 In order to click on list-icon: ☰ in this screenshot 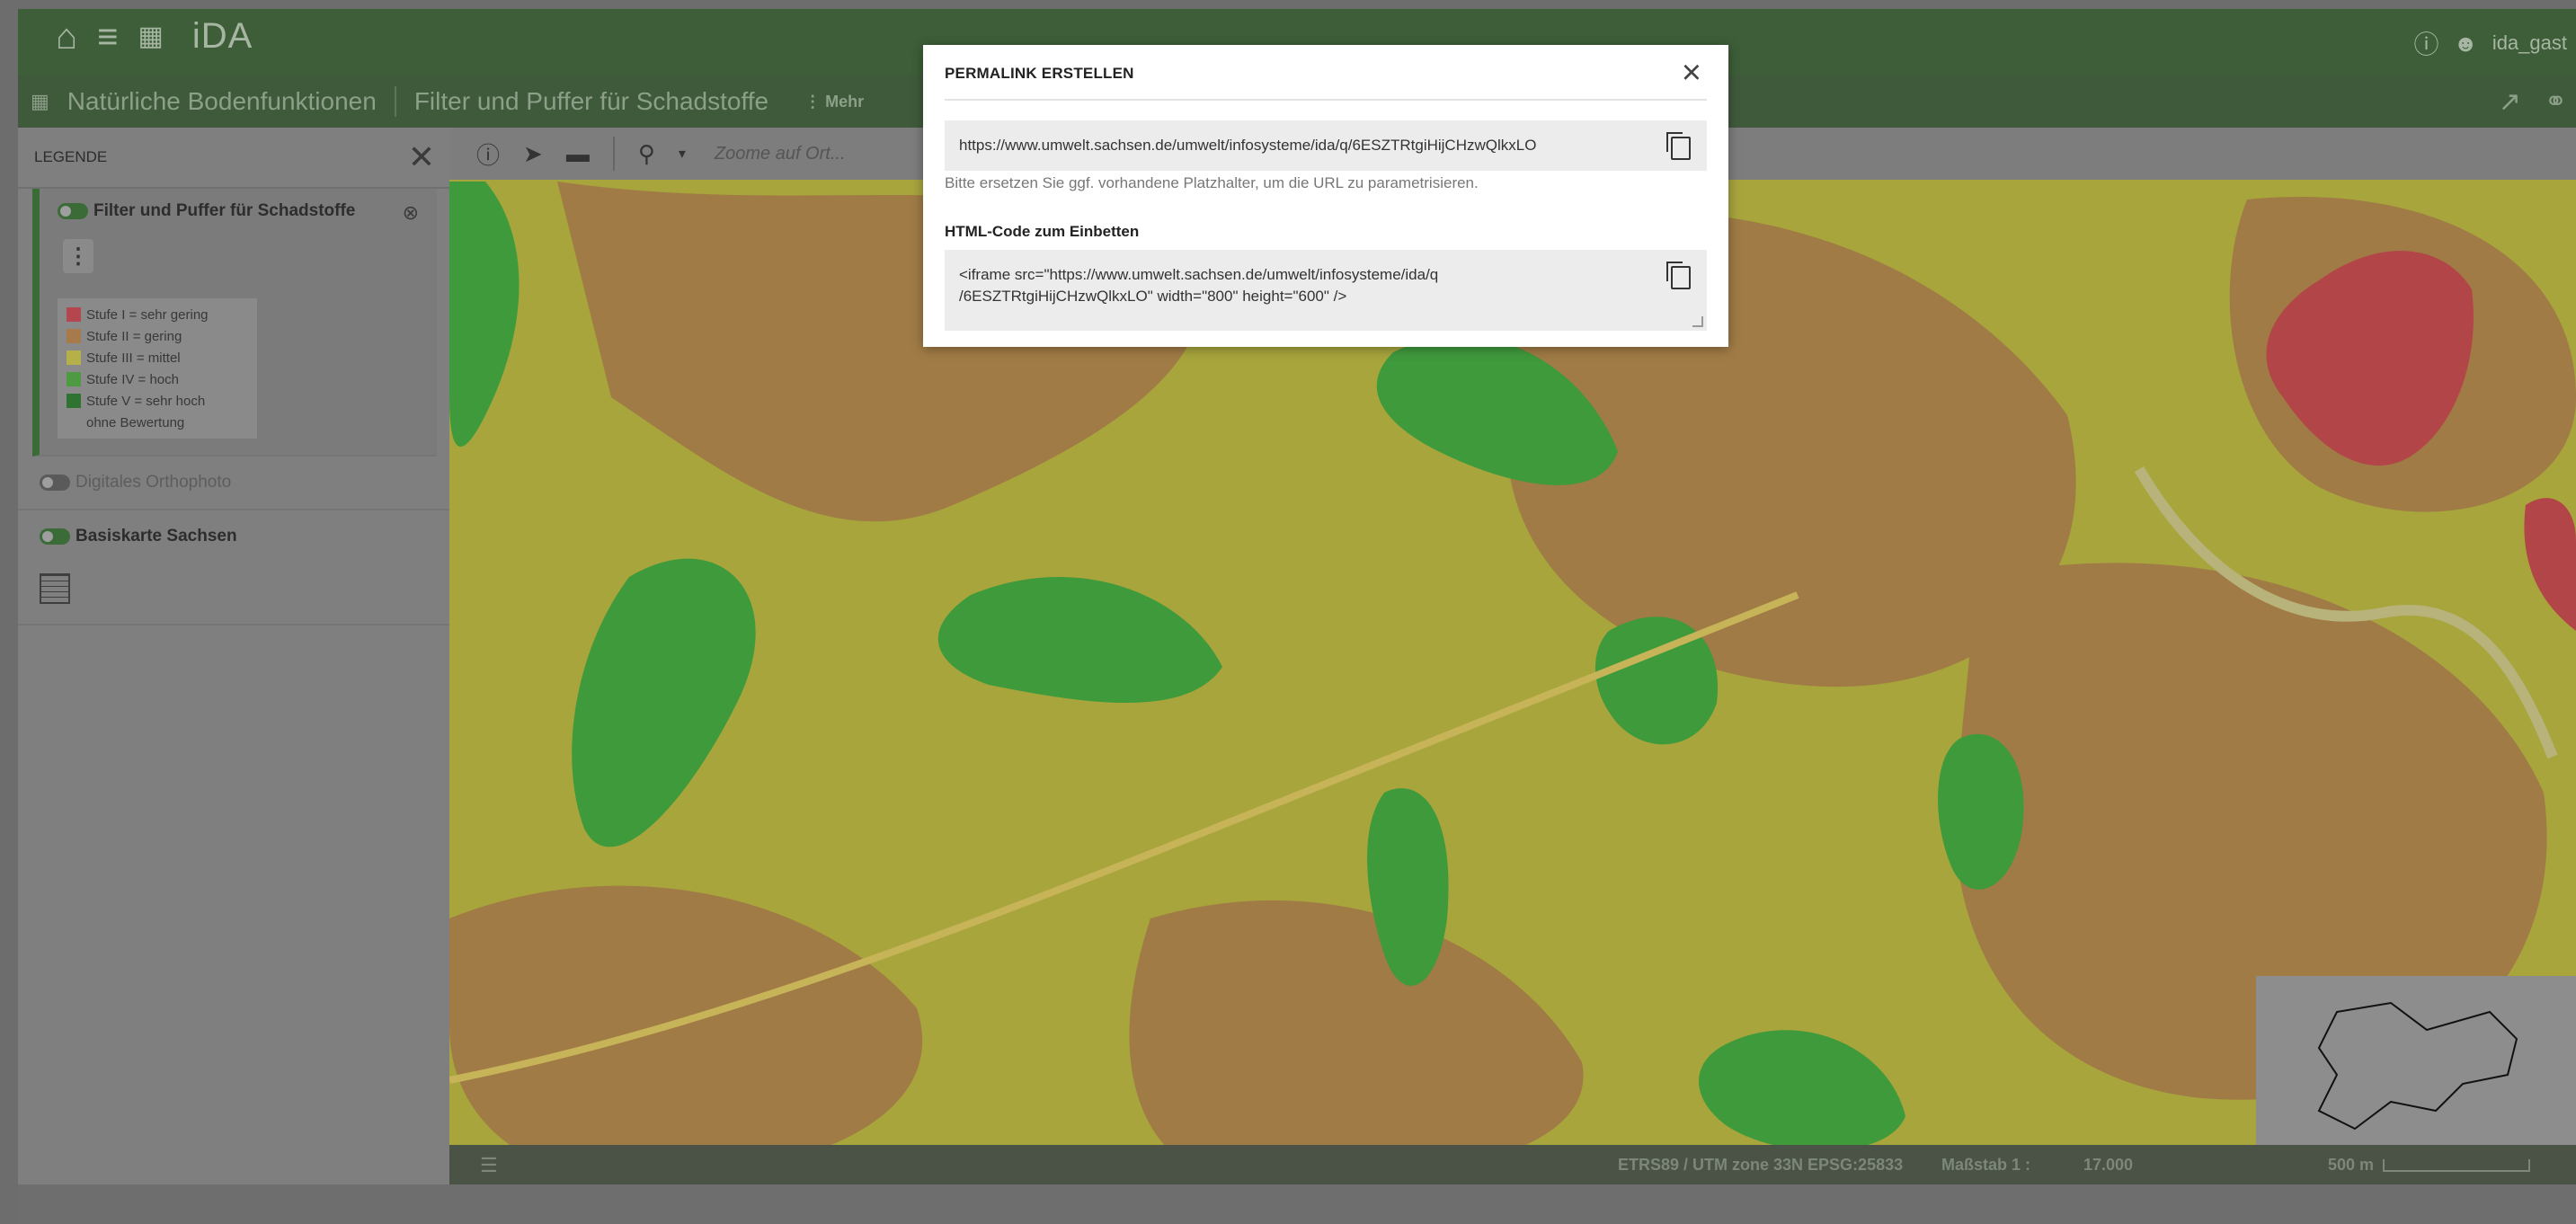, I will do `click(489, 1165)`.